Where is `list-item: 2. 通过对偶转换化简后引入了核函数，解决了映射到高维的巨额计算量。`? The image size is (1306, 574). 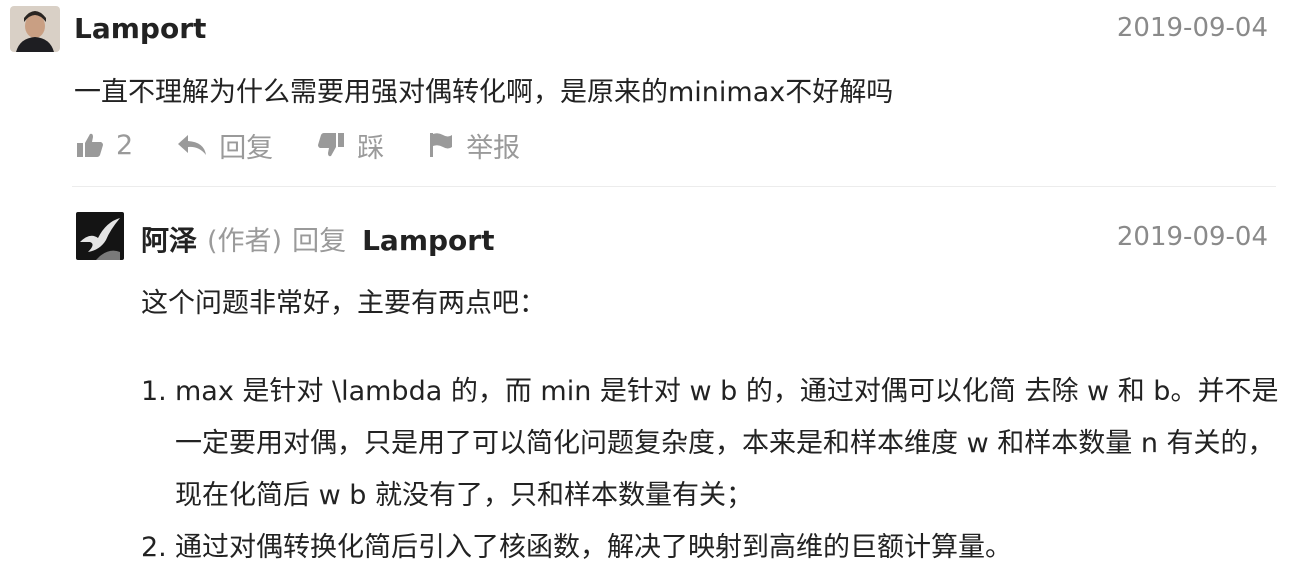 list-item: 2. 通过对偶转换化简后引入了核函数，解决了映射到高维的巨额计算量。 is located at coordinates (711, 548).